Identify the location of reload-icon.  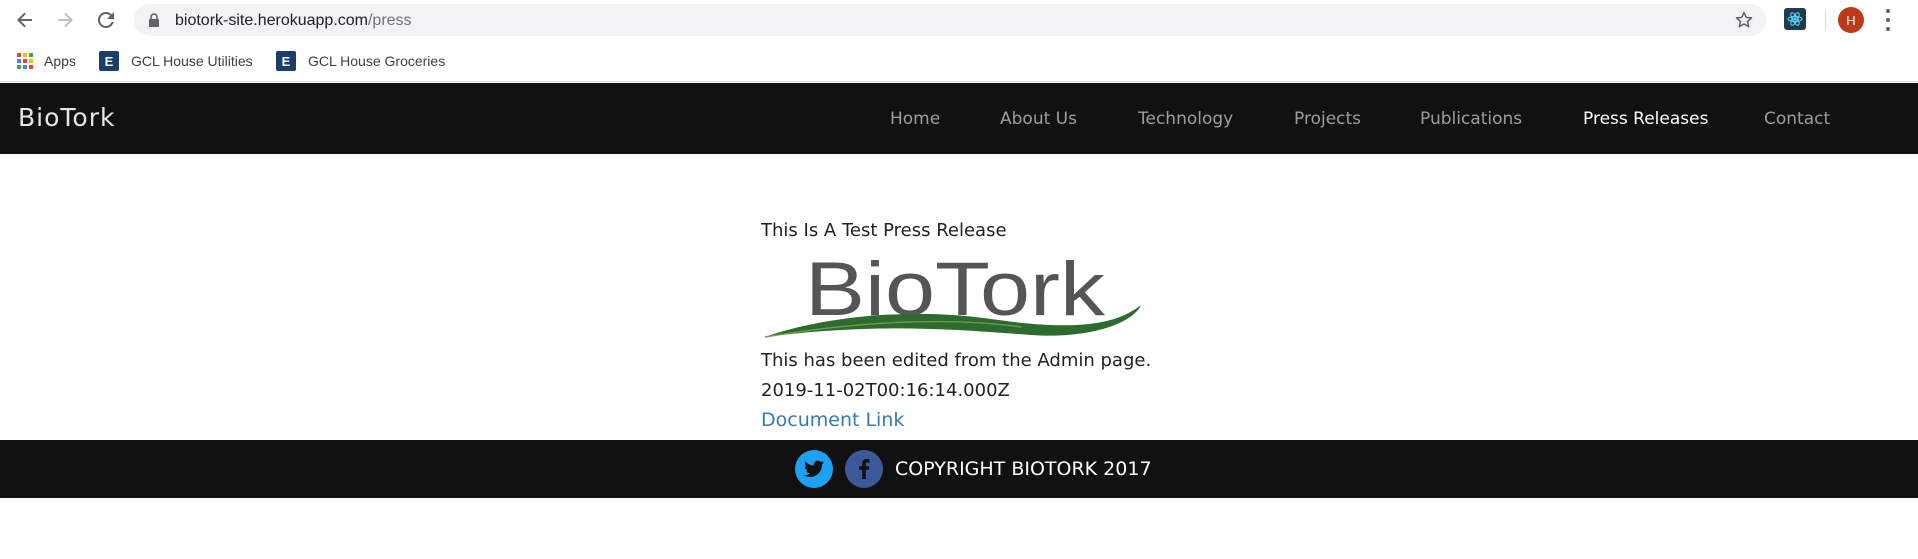
(105, 19).